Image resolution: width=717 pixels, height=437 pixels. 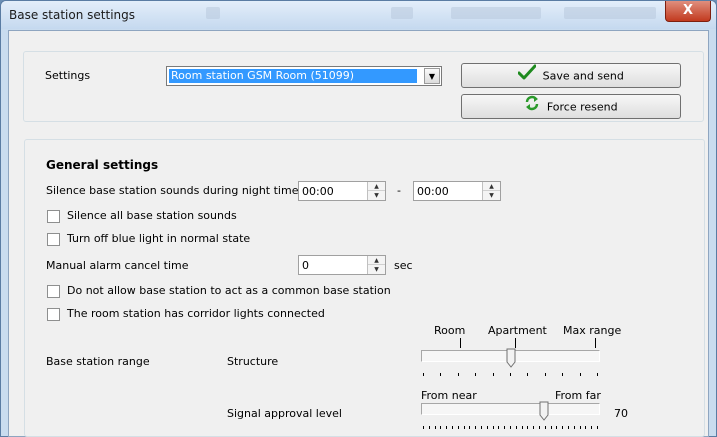 What do you see at coordinates (53, 314) in the screenshot?
I see `corridor-lights-checkbox` at bounding box center [53, 314].